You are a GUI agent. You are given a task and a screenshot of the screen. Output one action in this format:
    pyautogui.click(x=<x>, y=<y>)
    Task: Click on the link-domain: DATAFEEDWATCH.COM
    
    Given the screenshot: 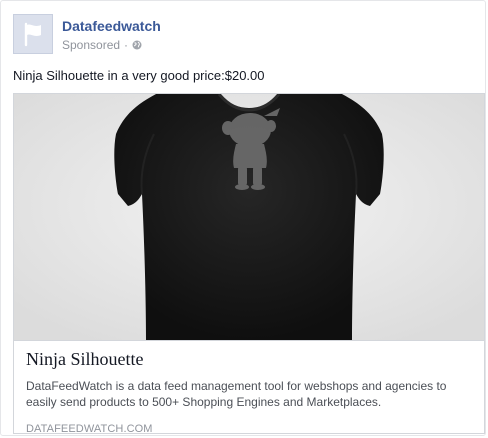 What is the action you would take?
    pyautogui.click(x=89, y=429)
    